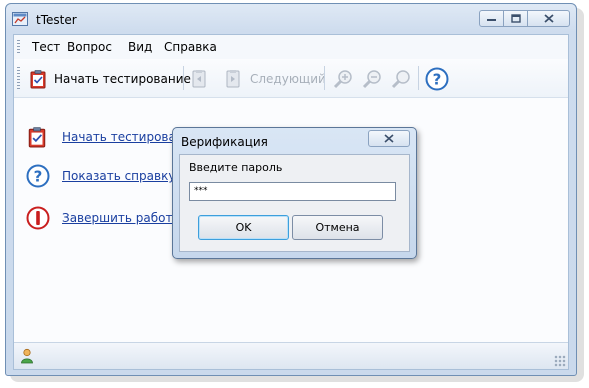  Describe the element at coordinates (89, 47) in the screenshot. I see `menu-question: Вопрос` at that location.